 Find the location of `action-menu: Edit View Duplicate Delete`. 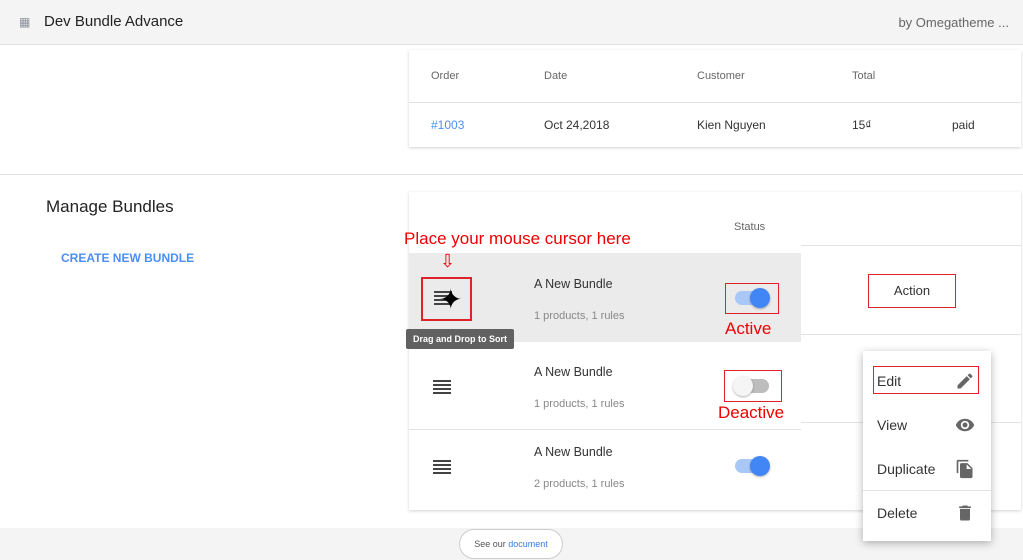

action-menu: Edit View Duplicate Delete is located at coordinates (927, 446).